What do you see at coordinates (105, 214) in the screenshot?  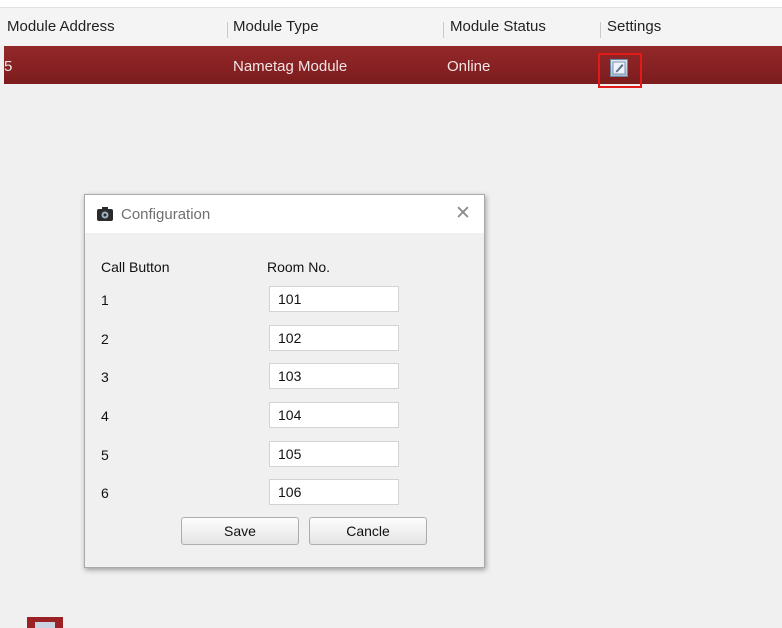 I see `camera-icon` at bounding box center [105, 214].